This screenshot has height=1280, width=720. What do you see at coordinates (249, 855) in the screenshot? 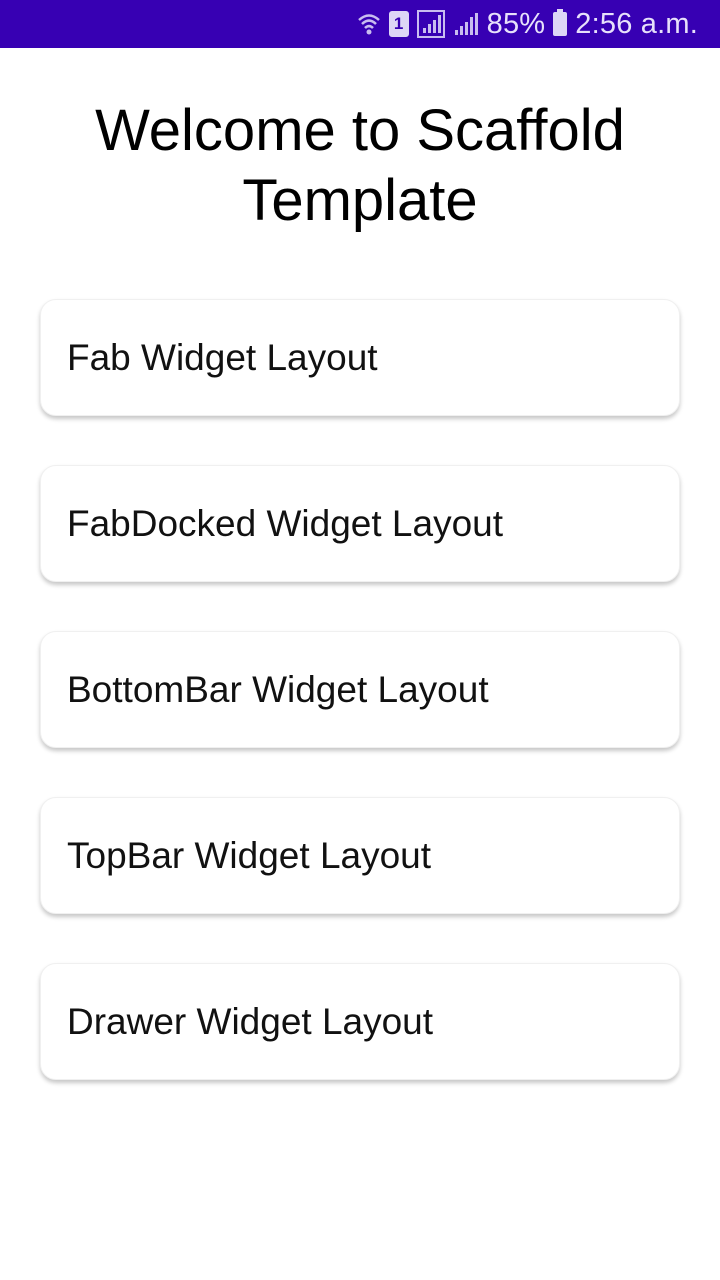
I see `card-label: TopBar Widget Layout` at bounding box center [249, 855].